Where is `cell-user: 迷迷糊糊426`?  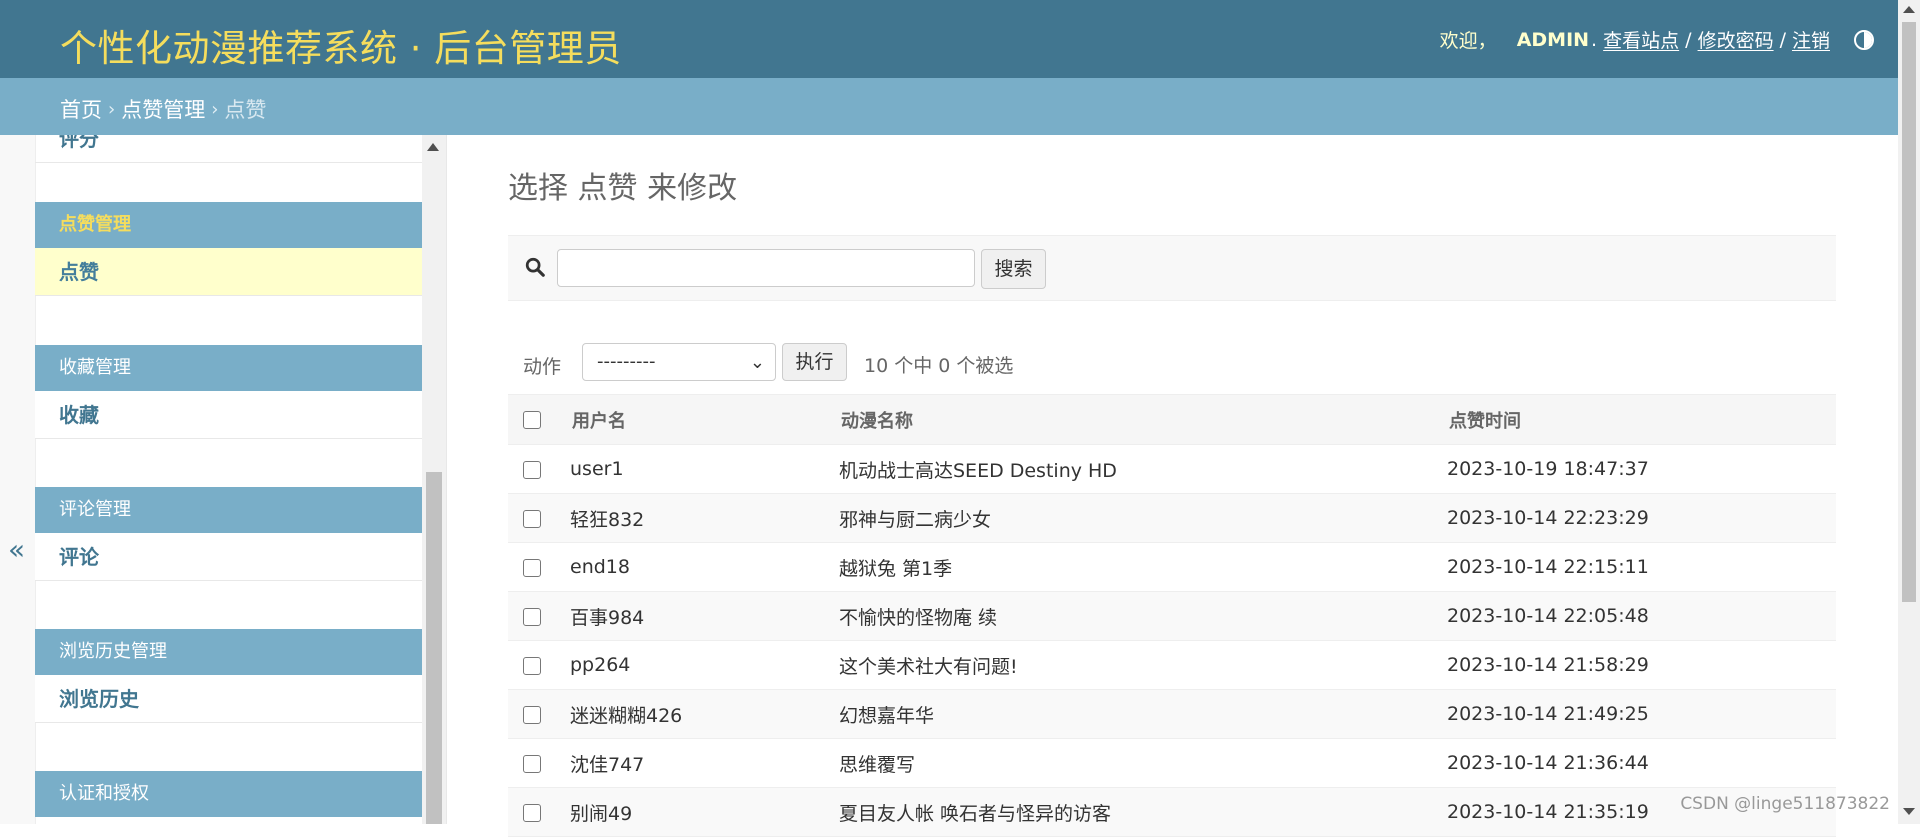
cell-user: 迷迷糊糊426 is located at coordinates (704, 714).